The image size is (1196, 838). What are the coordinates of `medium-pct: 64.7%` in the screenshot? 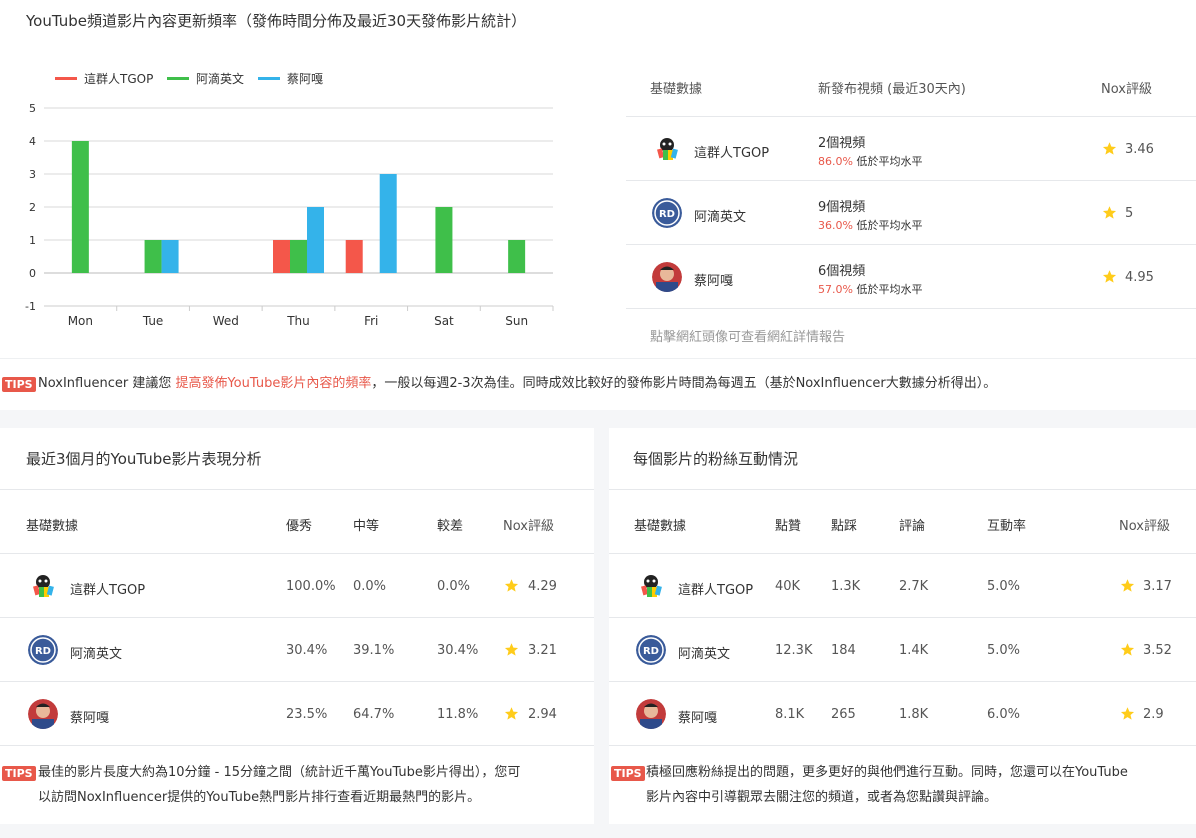 It's located at (374, 714).